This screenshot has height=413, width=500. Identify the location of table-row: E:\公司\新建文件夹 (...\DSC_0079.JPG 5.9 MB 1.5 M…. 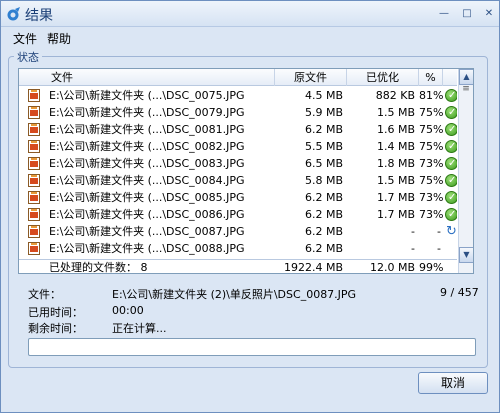
(238, 112).